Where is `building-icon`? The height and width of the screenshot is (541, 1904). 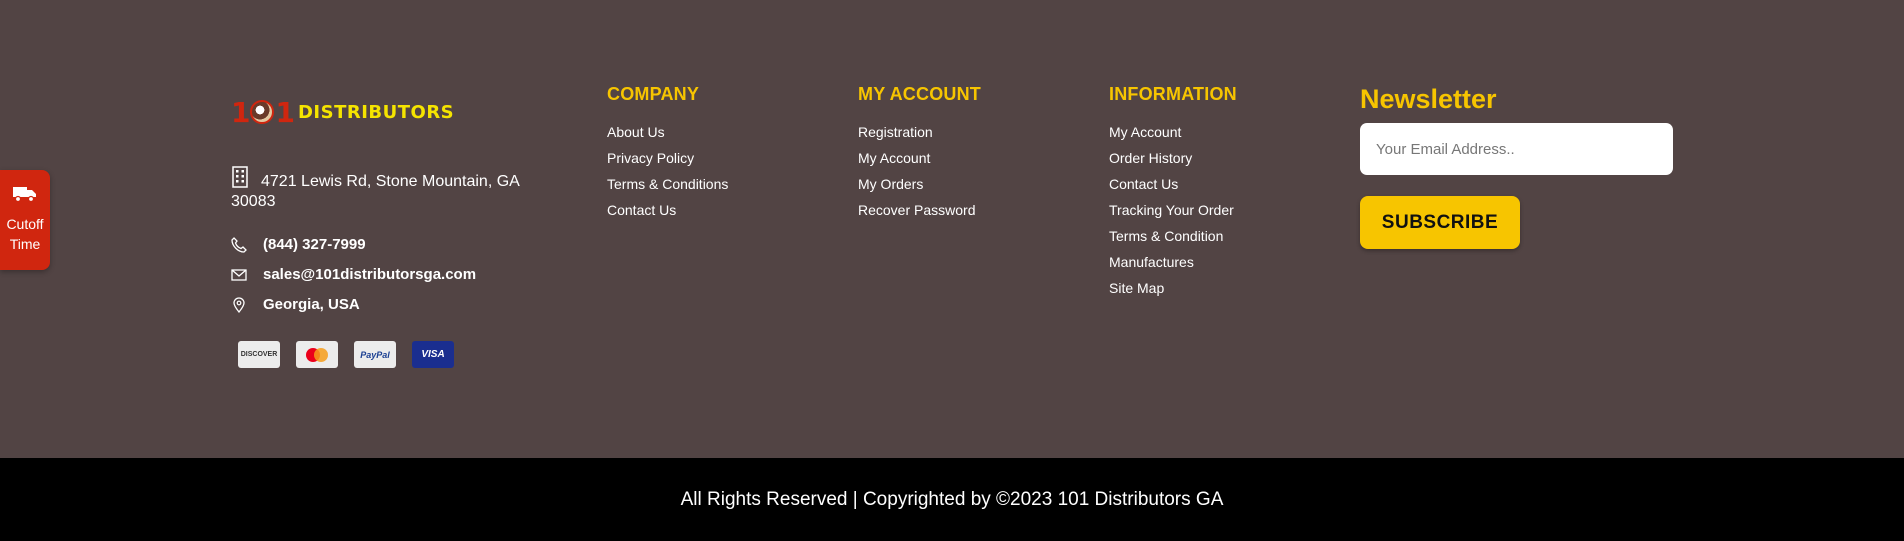
building-icon is located at coordinates (240, 177).